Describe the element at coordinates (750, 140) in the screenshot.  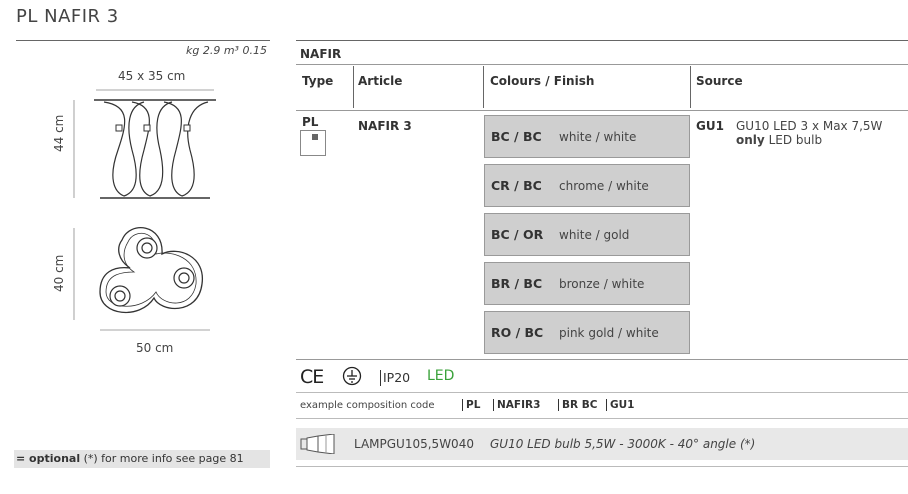
I see `source-only: only` at that location.